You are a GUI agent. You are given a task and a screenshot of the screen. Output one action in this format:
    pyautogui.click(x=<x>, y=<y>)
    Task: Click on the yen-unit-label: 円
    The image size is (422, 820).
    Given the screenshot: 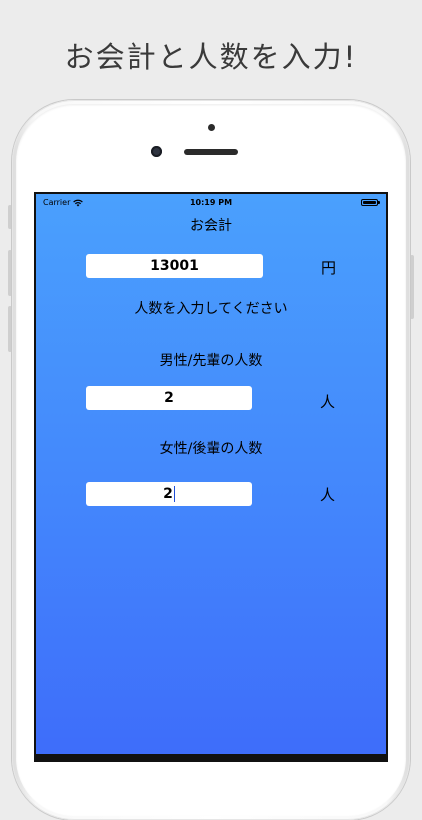 What is the action you would take?
    pyautogui.click(x=329, y=268)
    